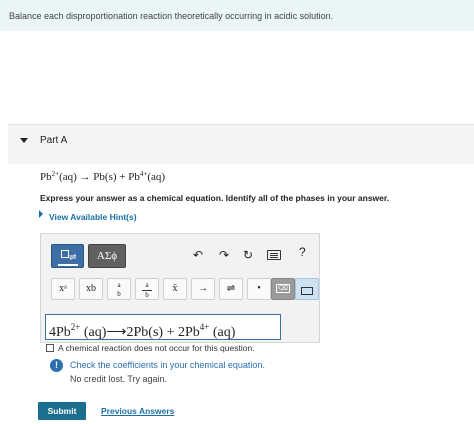 Image resolution: width=474 pixels, height=424 pixels. Describe the element at coordinates (68, 265) in the screenshot. I see `template-bar-icon` at that location.